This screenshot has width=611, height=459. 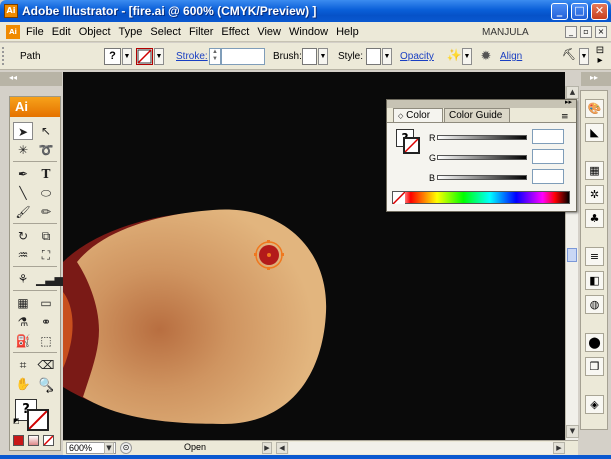 What do you see at coordinates (46, 322) in the screenshot?
I see `blend-tool-icon: ⚭` at bounding box center [46, 322].